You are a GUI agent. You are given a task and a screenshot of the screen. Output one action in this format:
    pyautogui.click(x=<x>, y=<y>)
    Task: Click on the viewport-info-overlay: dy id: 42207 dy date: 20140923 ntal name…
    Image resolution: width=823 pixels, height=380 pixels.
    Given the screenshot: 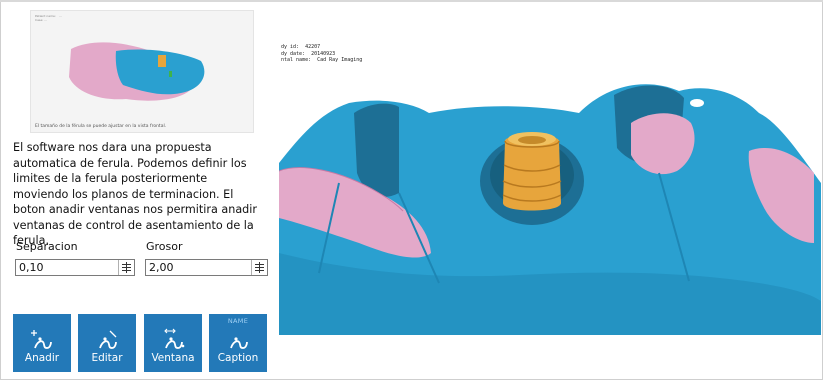 What is the action you would take?
    pyautogui.click(x=321, y=54)
    